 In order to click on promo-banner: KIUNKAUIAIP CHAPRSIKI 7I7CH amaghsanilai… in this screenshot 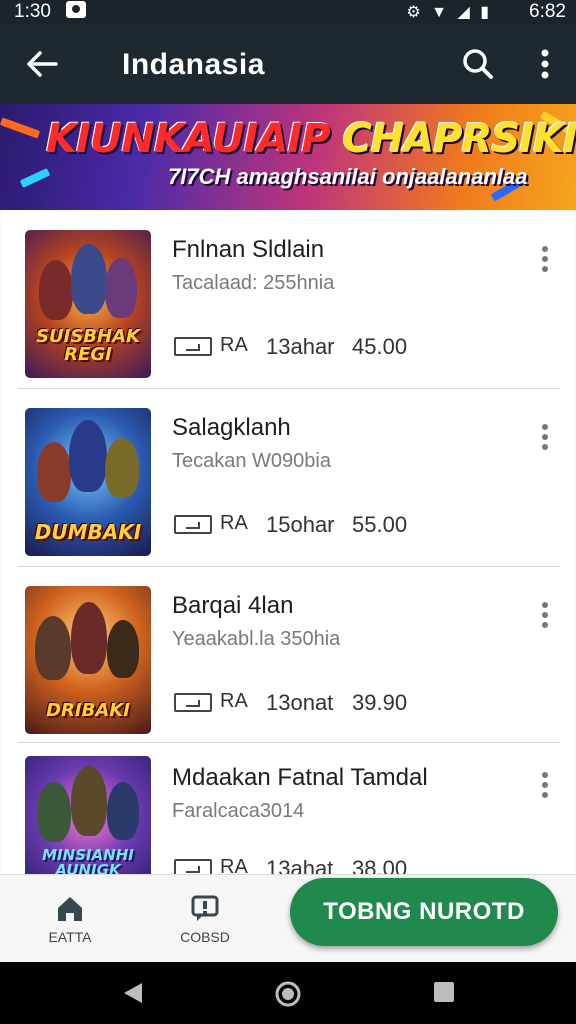, I will do `click(288, 157)`.